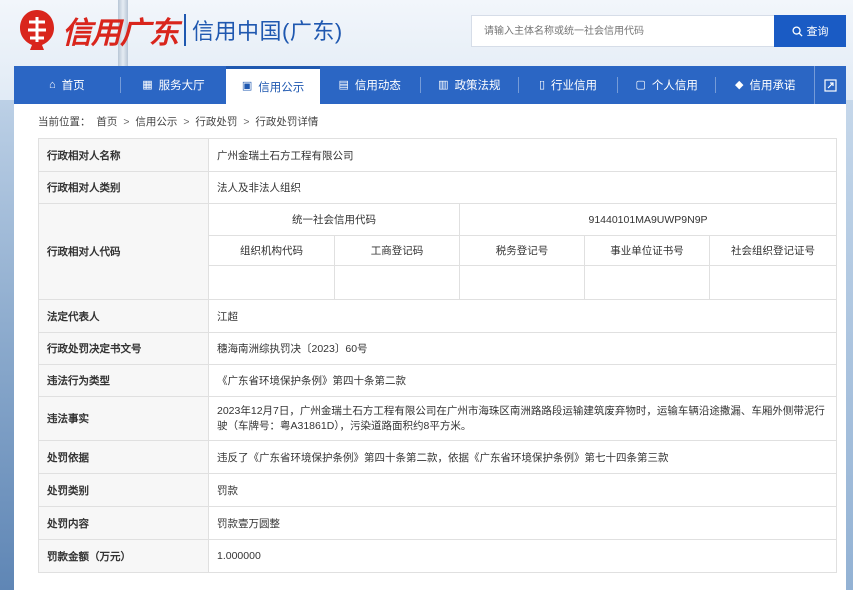  I want to click on nav-item-service-hall: ▦ 服务大厅, so click(174, 85).